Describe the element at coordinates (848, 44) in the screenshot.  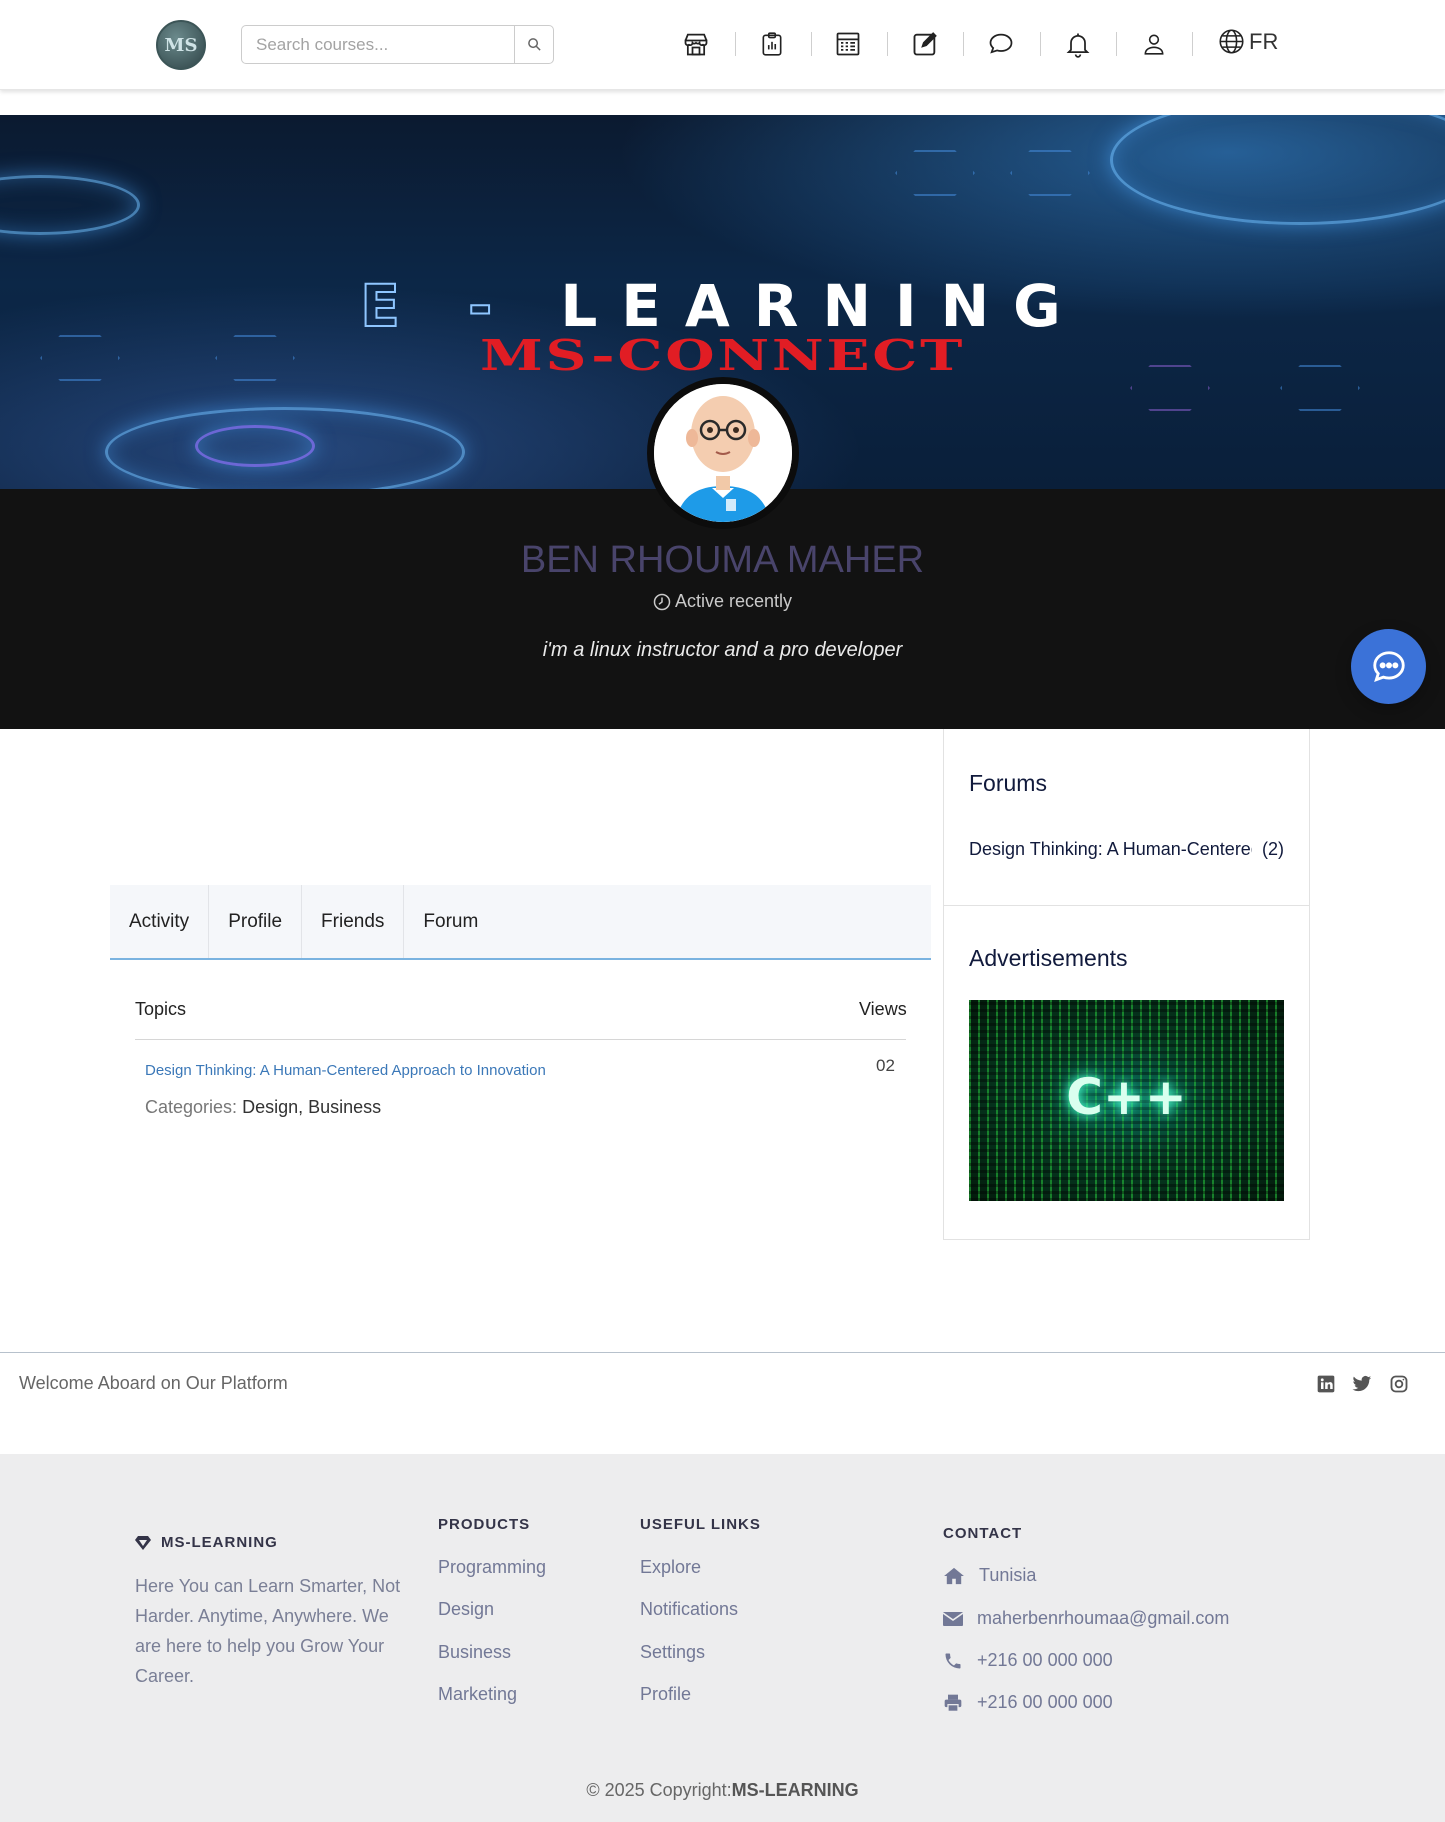
I see `calculator-icon` at that location.